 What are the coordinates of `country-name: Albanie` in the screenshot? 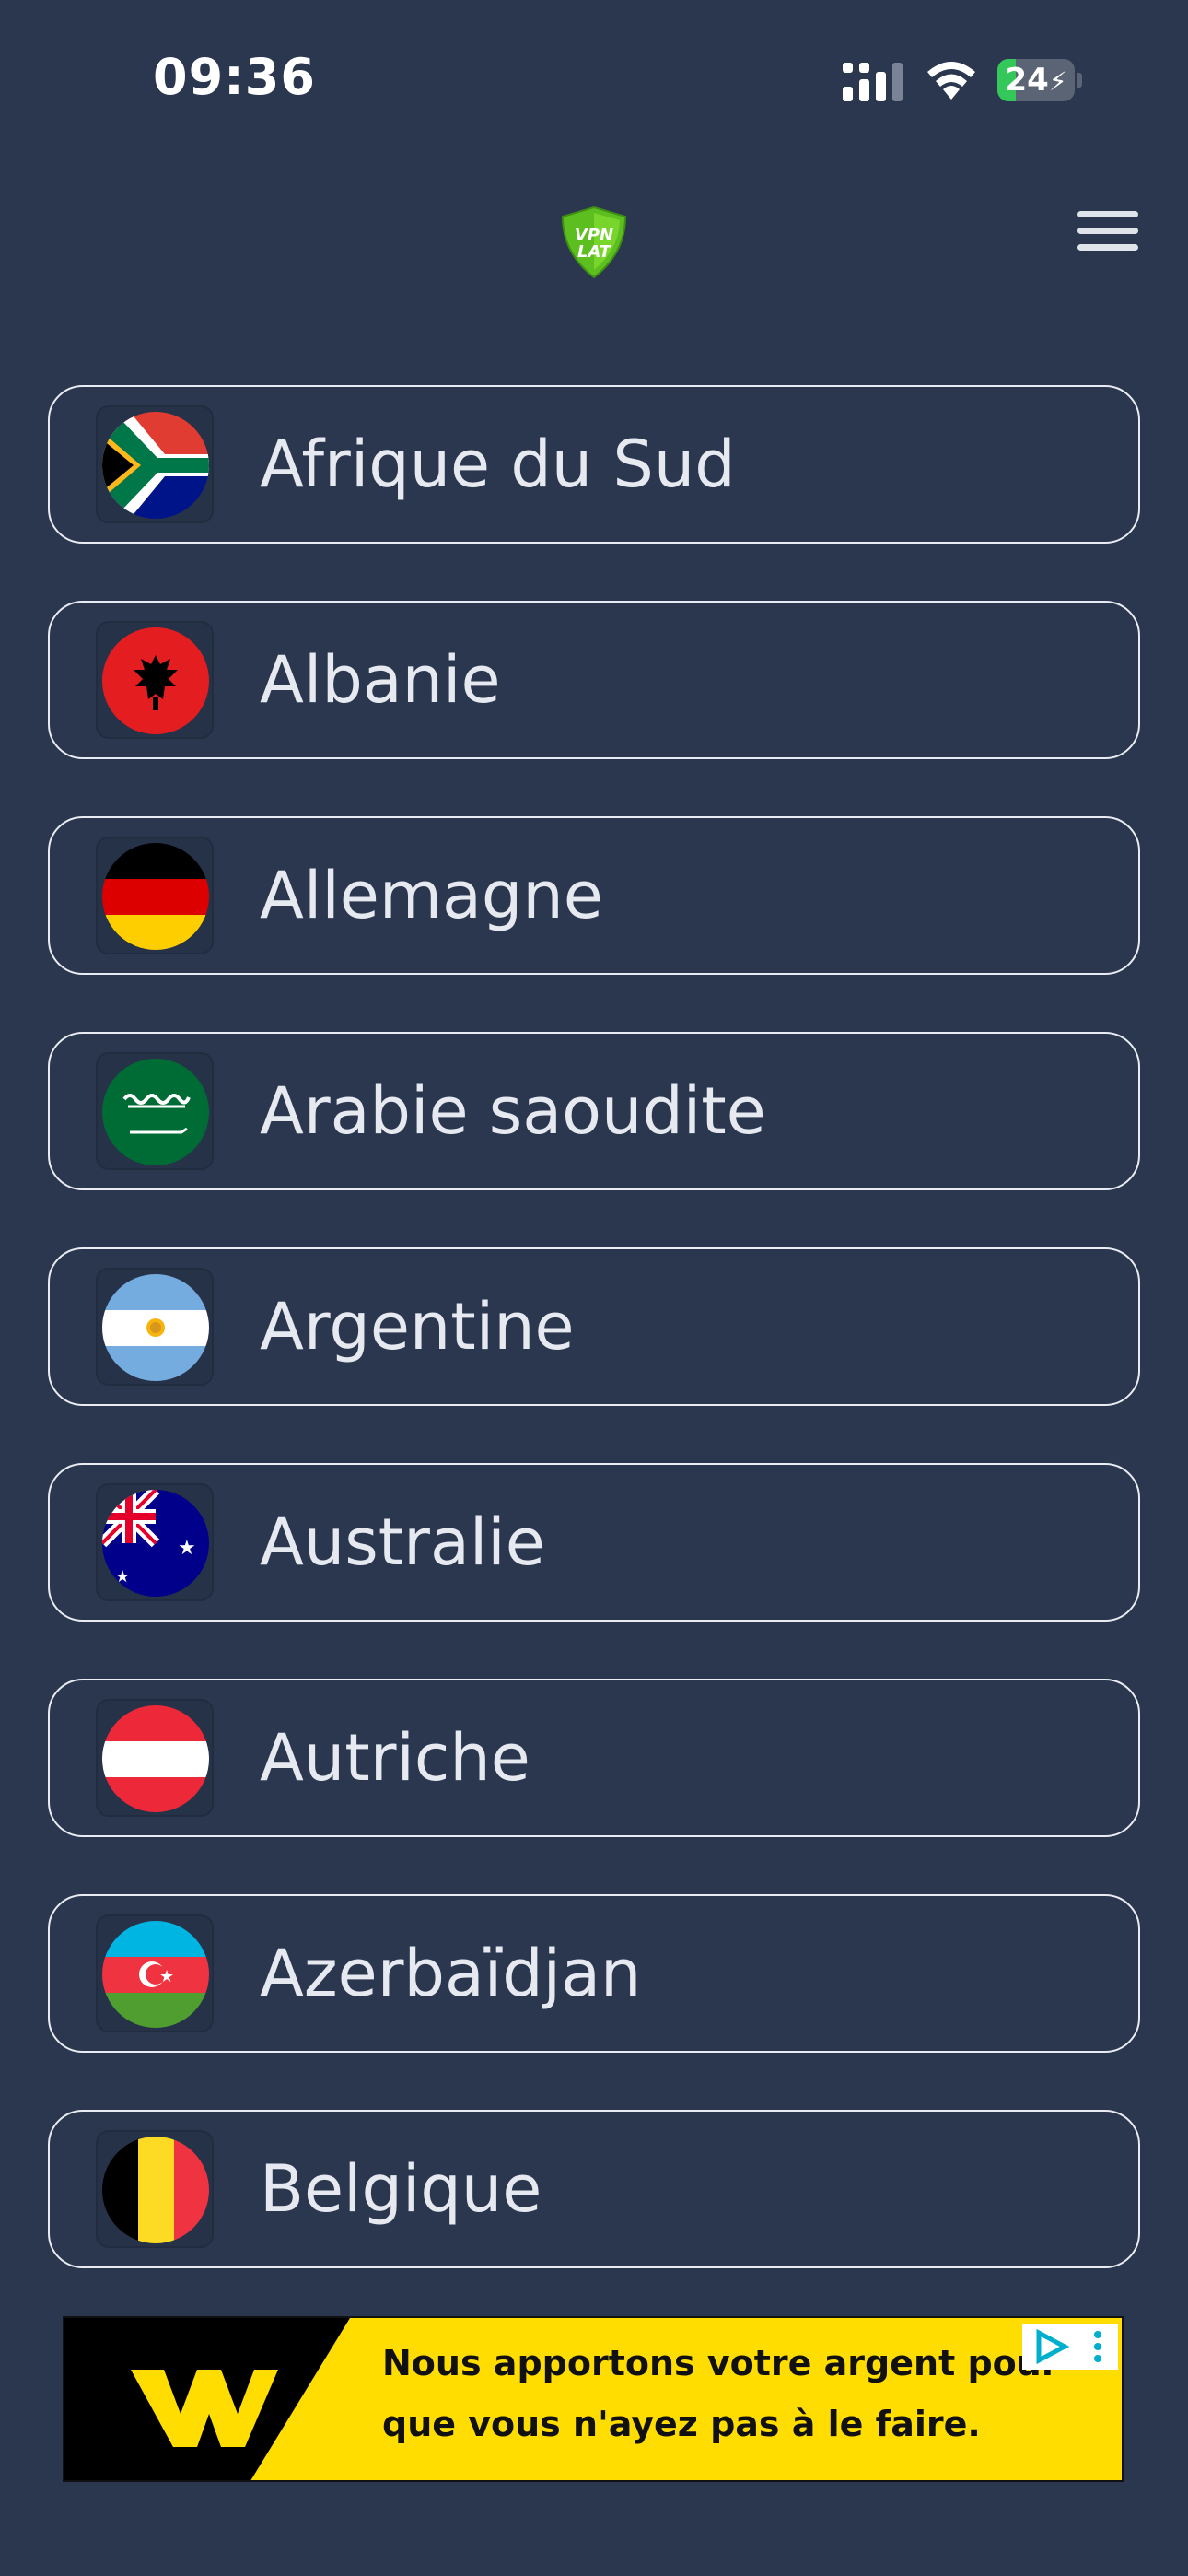 It's located at (380, 680).